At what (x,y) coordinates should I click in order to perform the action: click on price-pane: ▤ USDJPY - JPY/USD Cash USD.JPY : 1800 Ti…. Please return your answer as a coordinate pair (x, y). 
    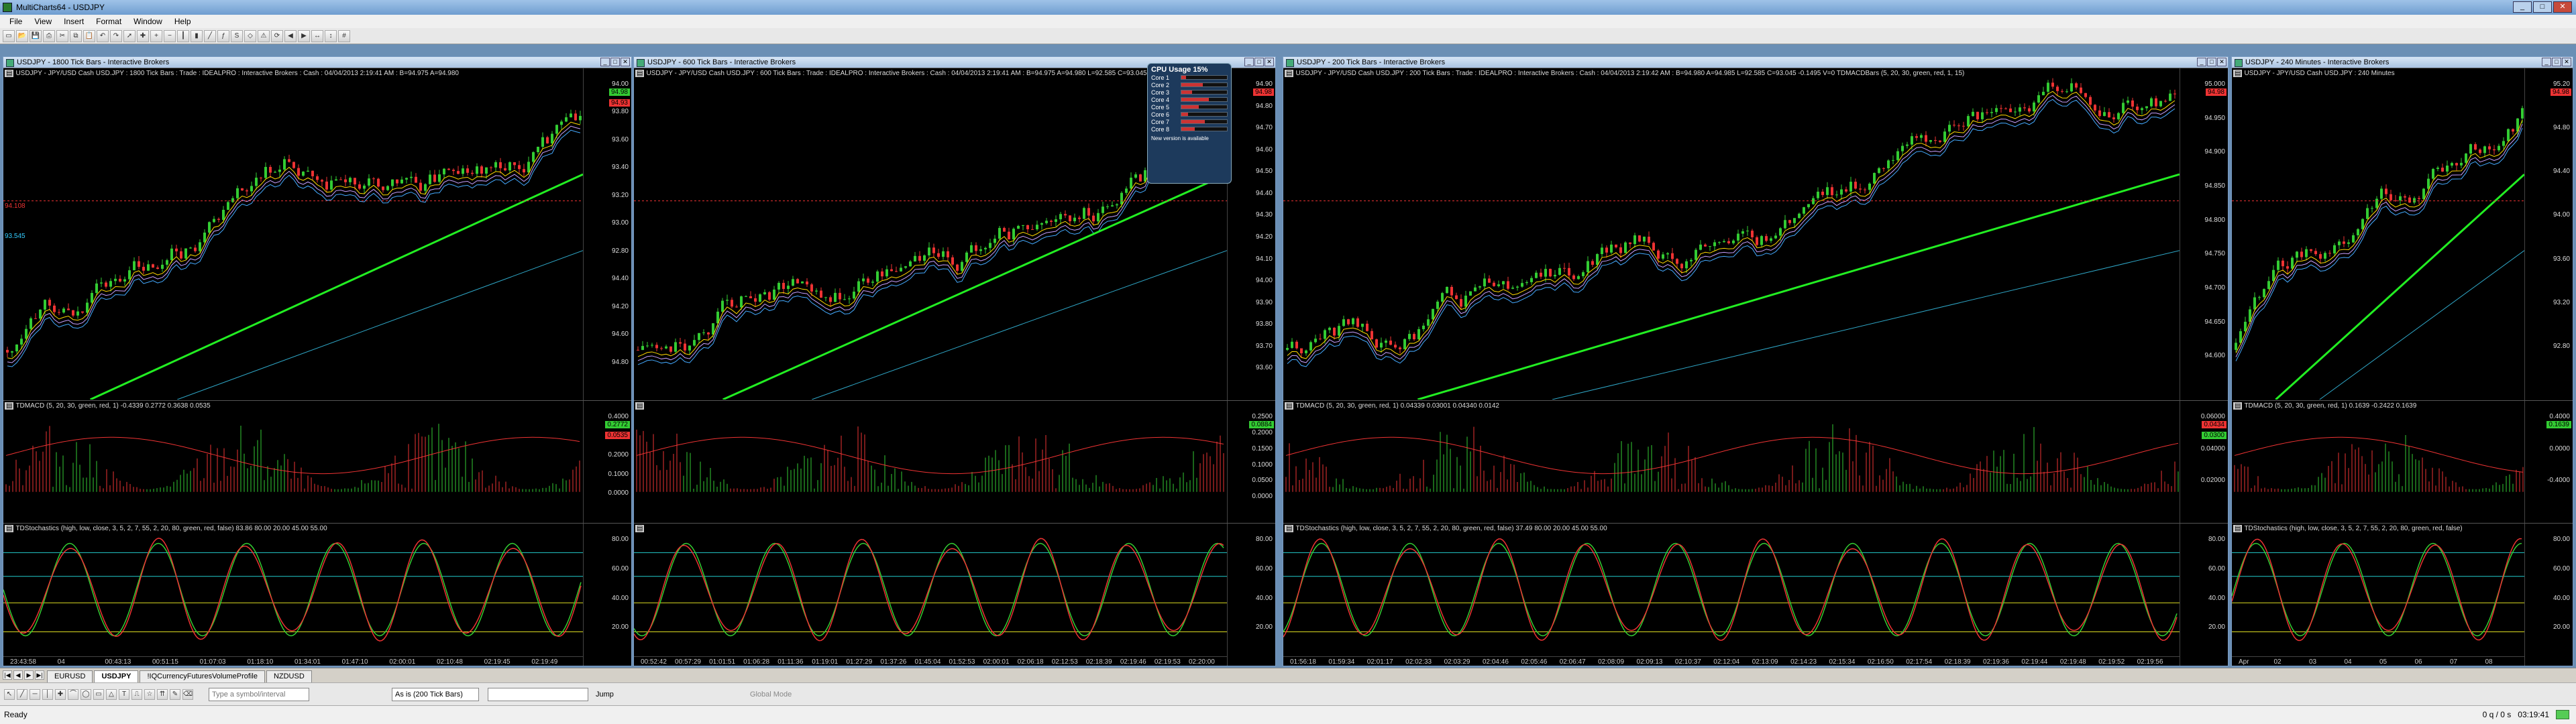
    Looking at the image, I should click on (317, 234).